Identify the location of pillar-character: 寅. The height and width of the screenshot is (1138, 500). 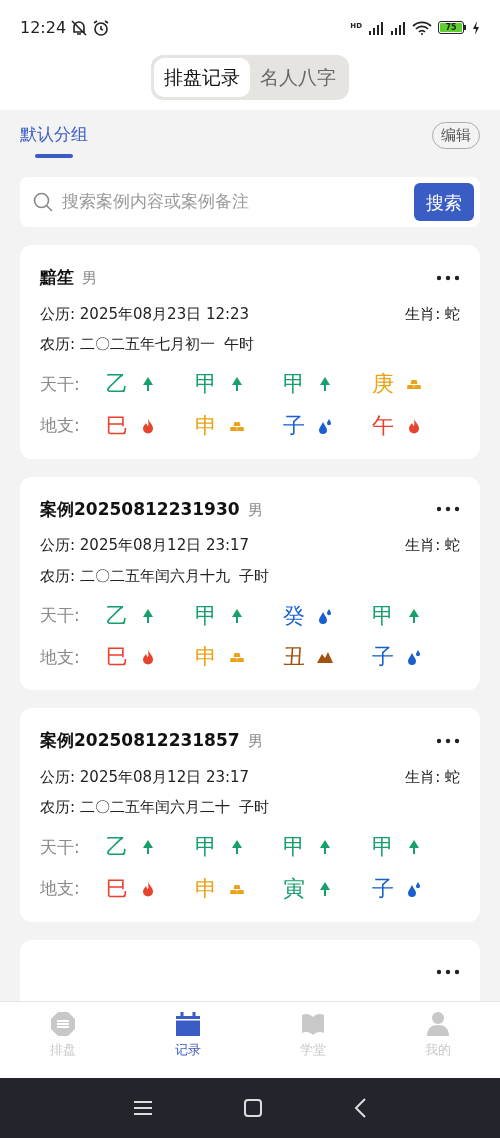
(294, 888).